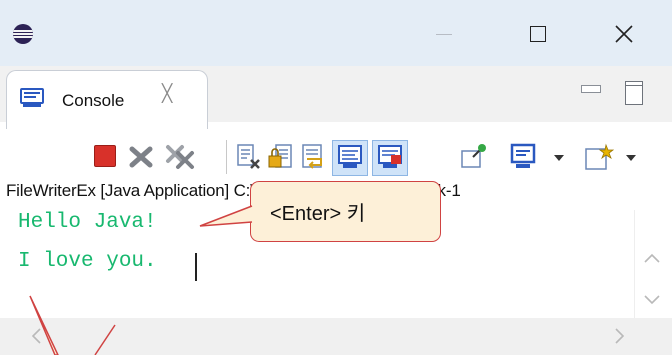 This screenshot has width=672, height=355. What do you see at coordinates (653, 269) in the screenshot?
I see `vertical-scrollbar` at bounding box center [653, 269].